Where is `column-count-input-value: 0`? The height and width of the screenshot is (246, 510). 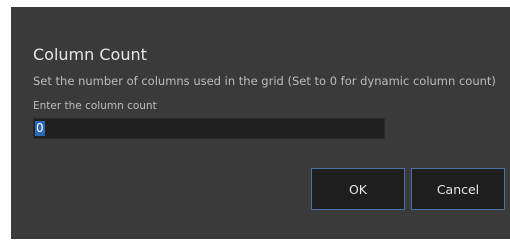 column-count-input-value: 0 is located at coordinates (40, 128).